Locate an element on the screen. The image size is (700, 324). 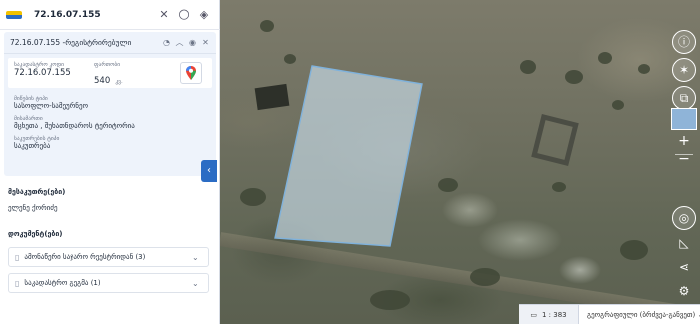
layer-value: გეოგრაფიული (ბრძვეა-განვეთ) is located at coordinates (641, 314).